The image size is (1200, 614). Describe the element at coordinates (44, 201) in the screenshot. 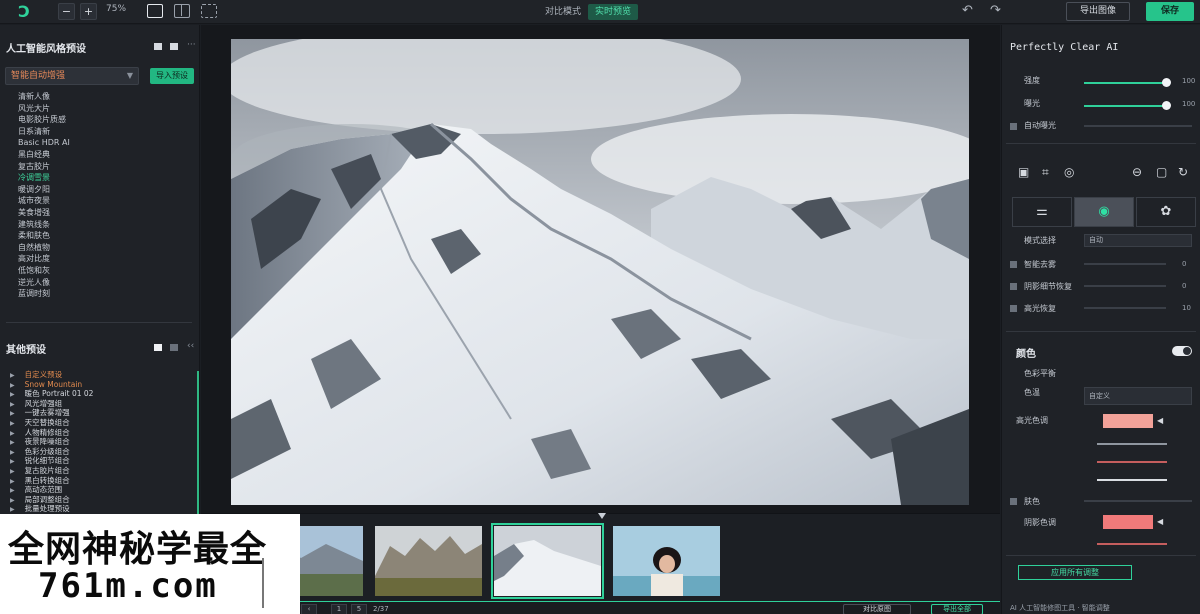

I see `style-preset-item: 城市夜景` at that location.